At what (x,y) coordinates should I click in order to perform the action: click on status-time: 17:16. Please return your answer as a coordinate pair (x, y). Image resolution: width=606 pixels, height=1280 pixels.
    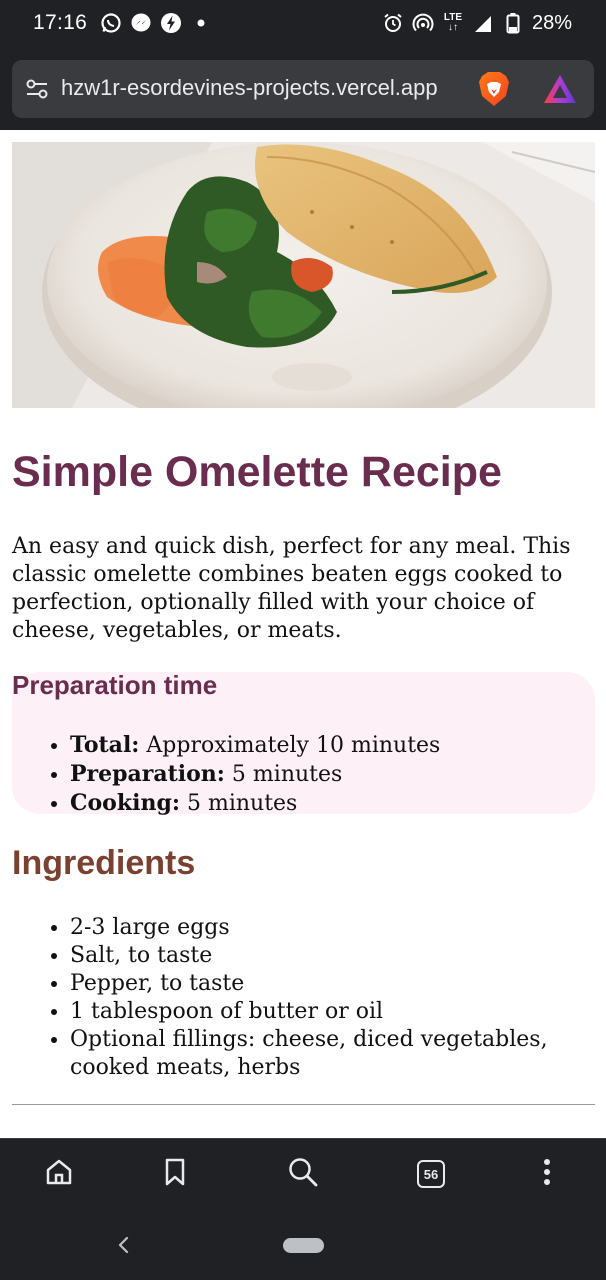
    Looking at the image, I should click on (60, 22).